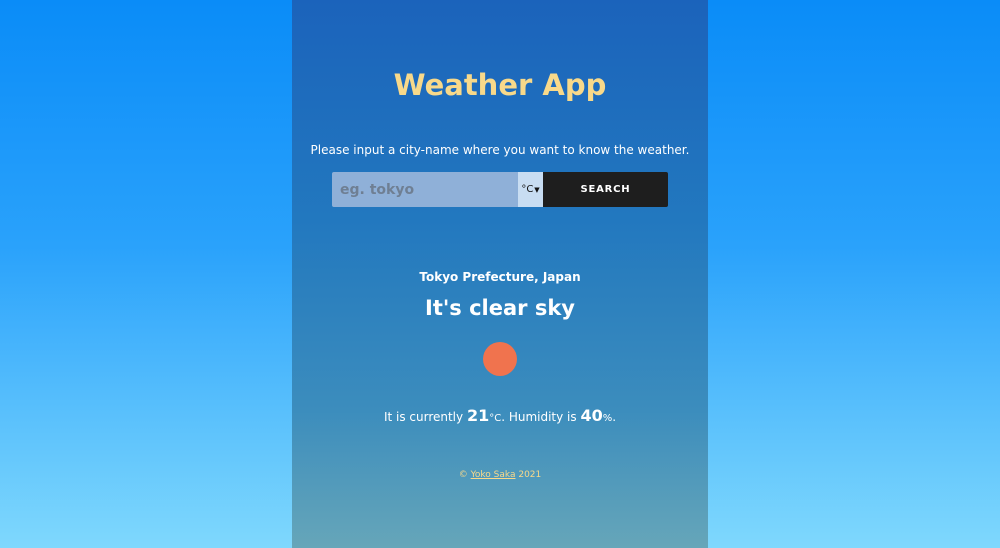 The width and height of the screenshot is (1000, 548). What do you see at coordinates (500, 308) in the screenshot?
I see `weather-condition: It's clear sky` at bounding box center [500, 308].